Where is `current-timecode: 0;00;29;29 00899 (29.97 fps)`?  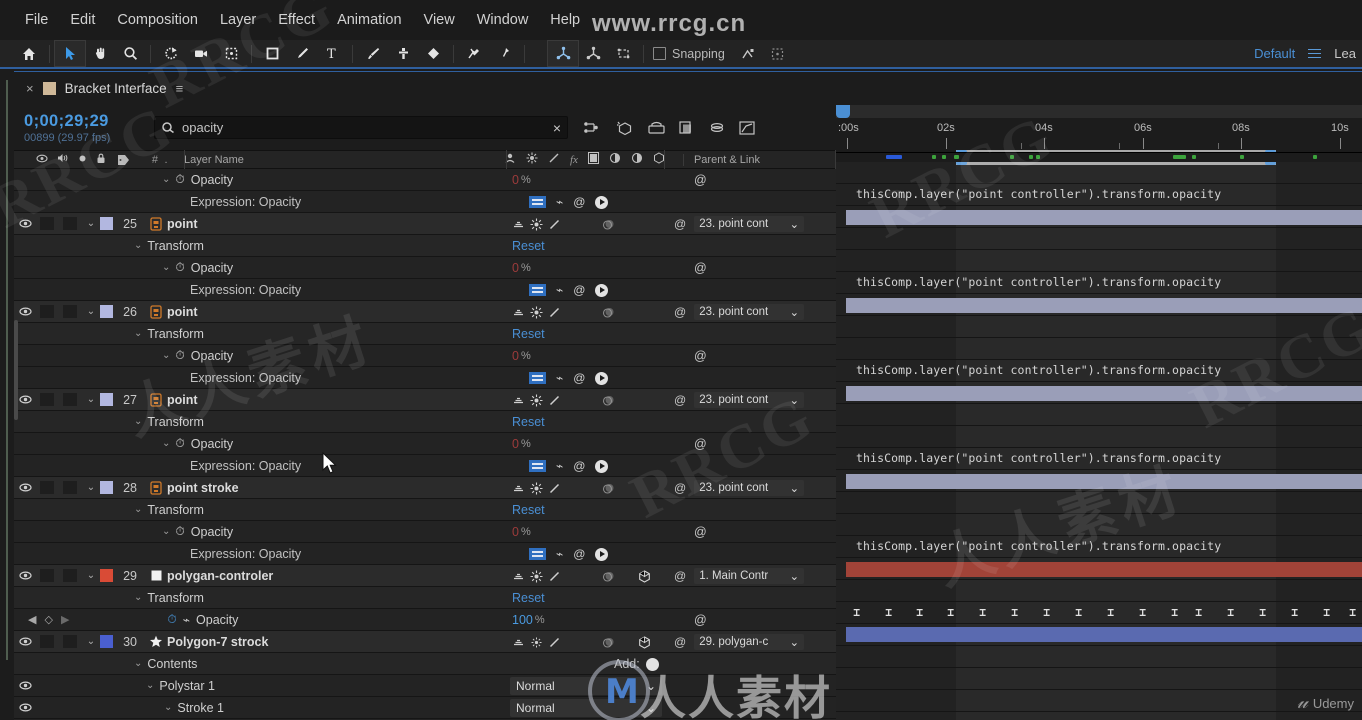 current-timecode: 0;00;29;29 00899 (29.97 fps) is located at coordinates (84, 128).